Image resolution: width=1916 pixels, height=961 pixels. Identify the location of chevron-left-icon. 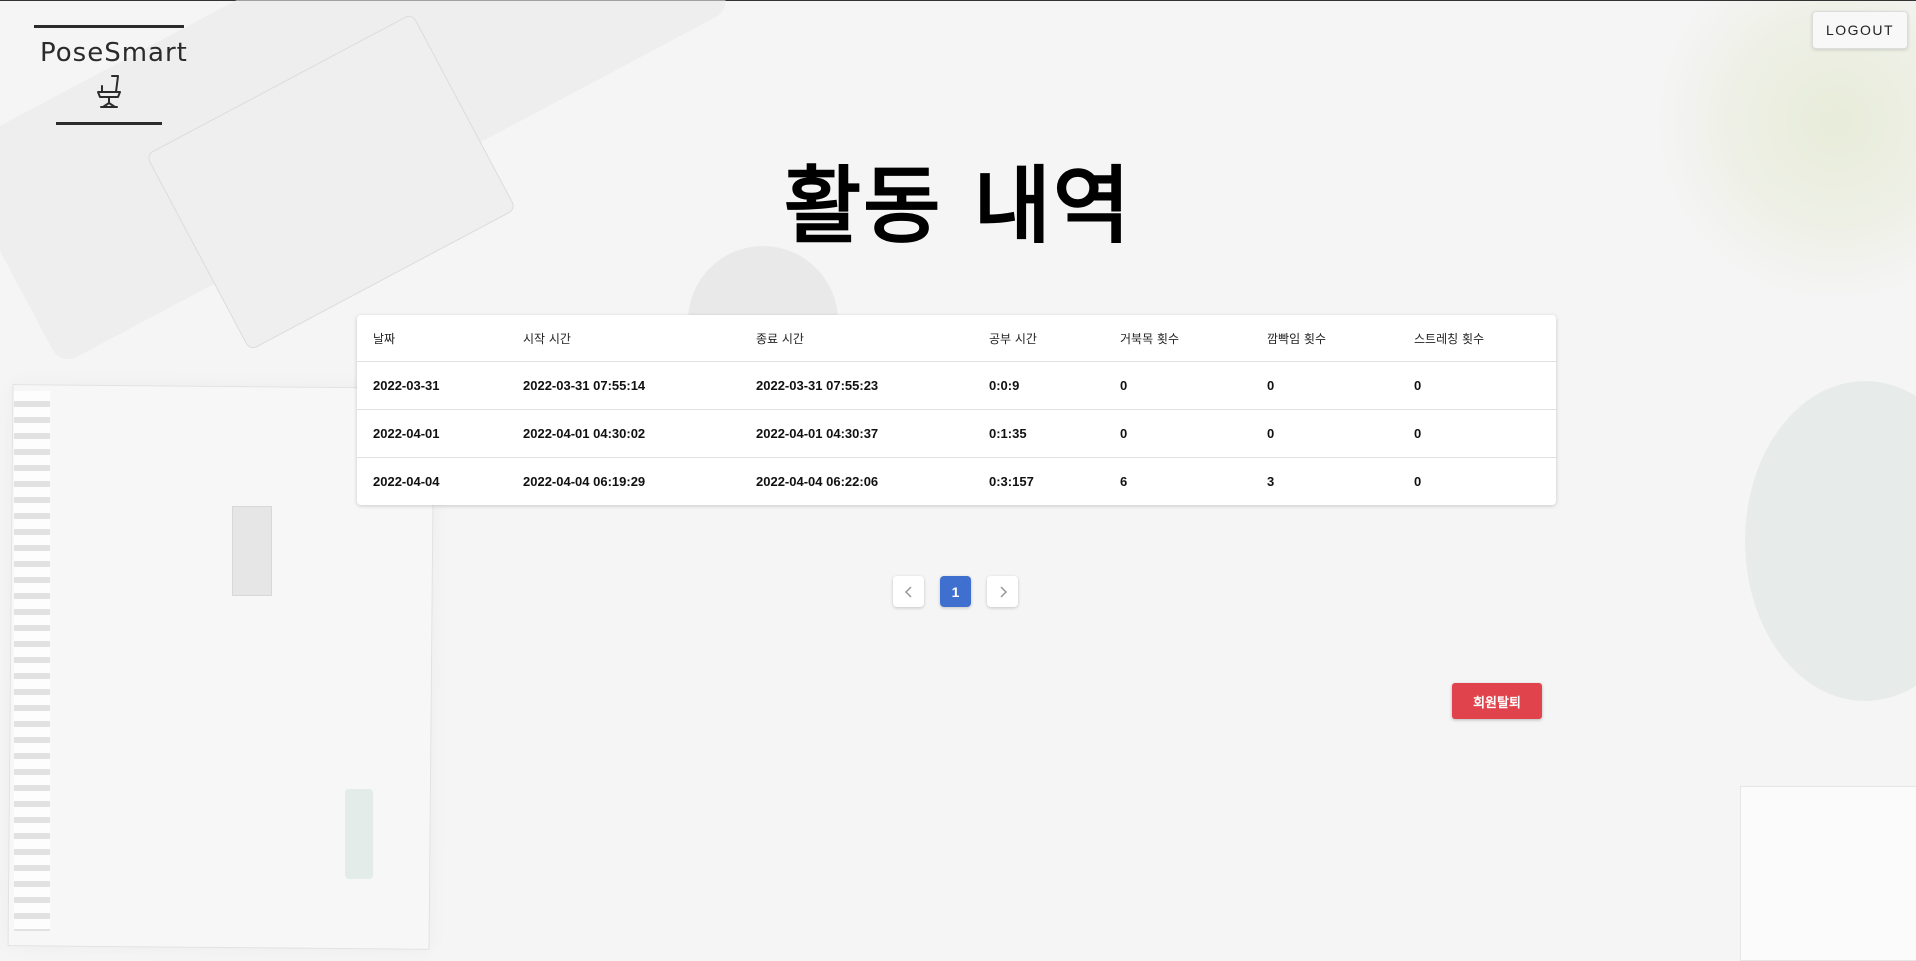
(908, 591).